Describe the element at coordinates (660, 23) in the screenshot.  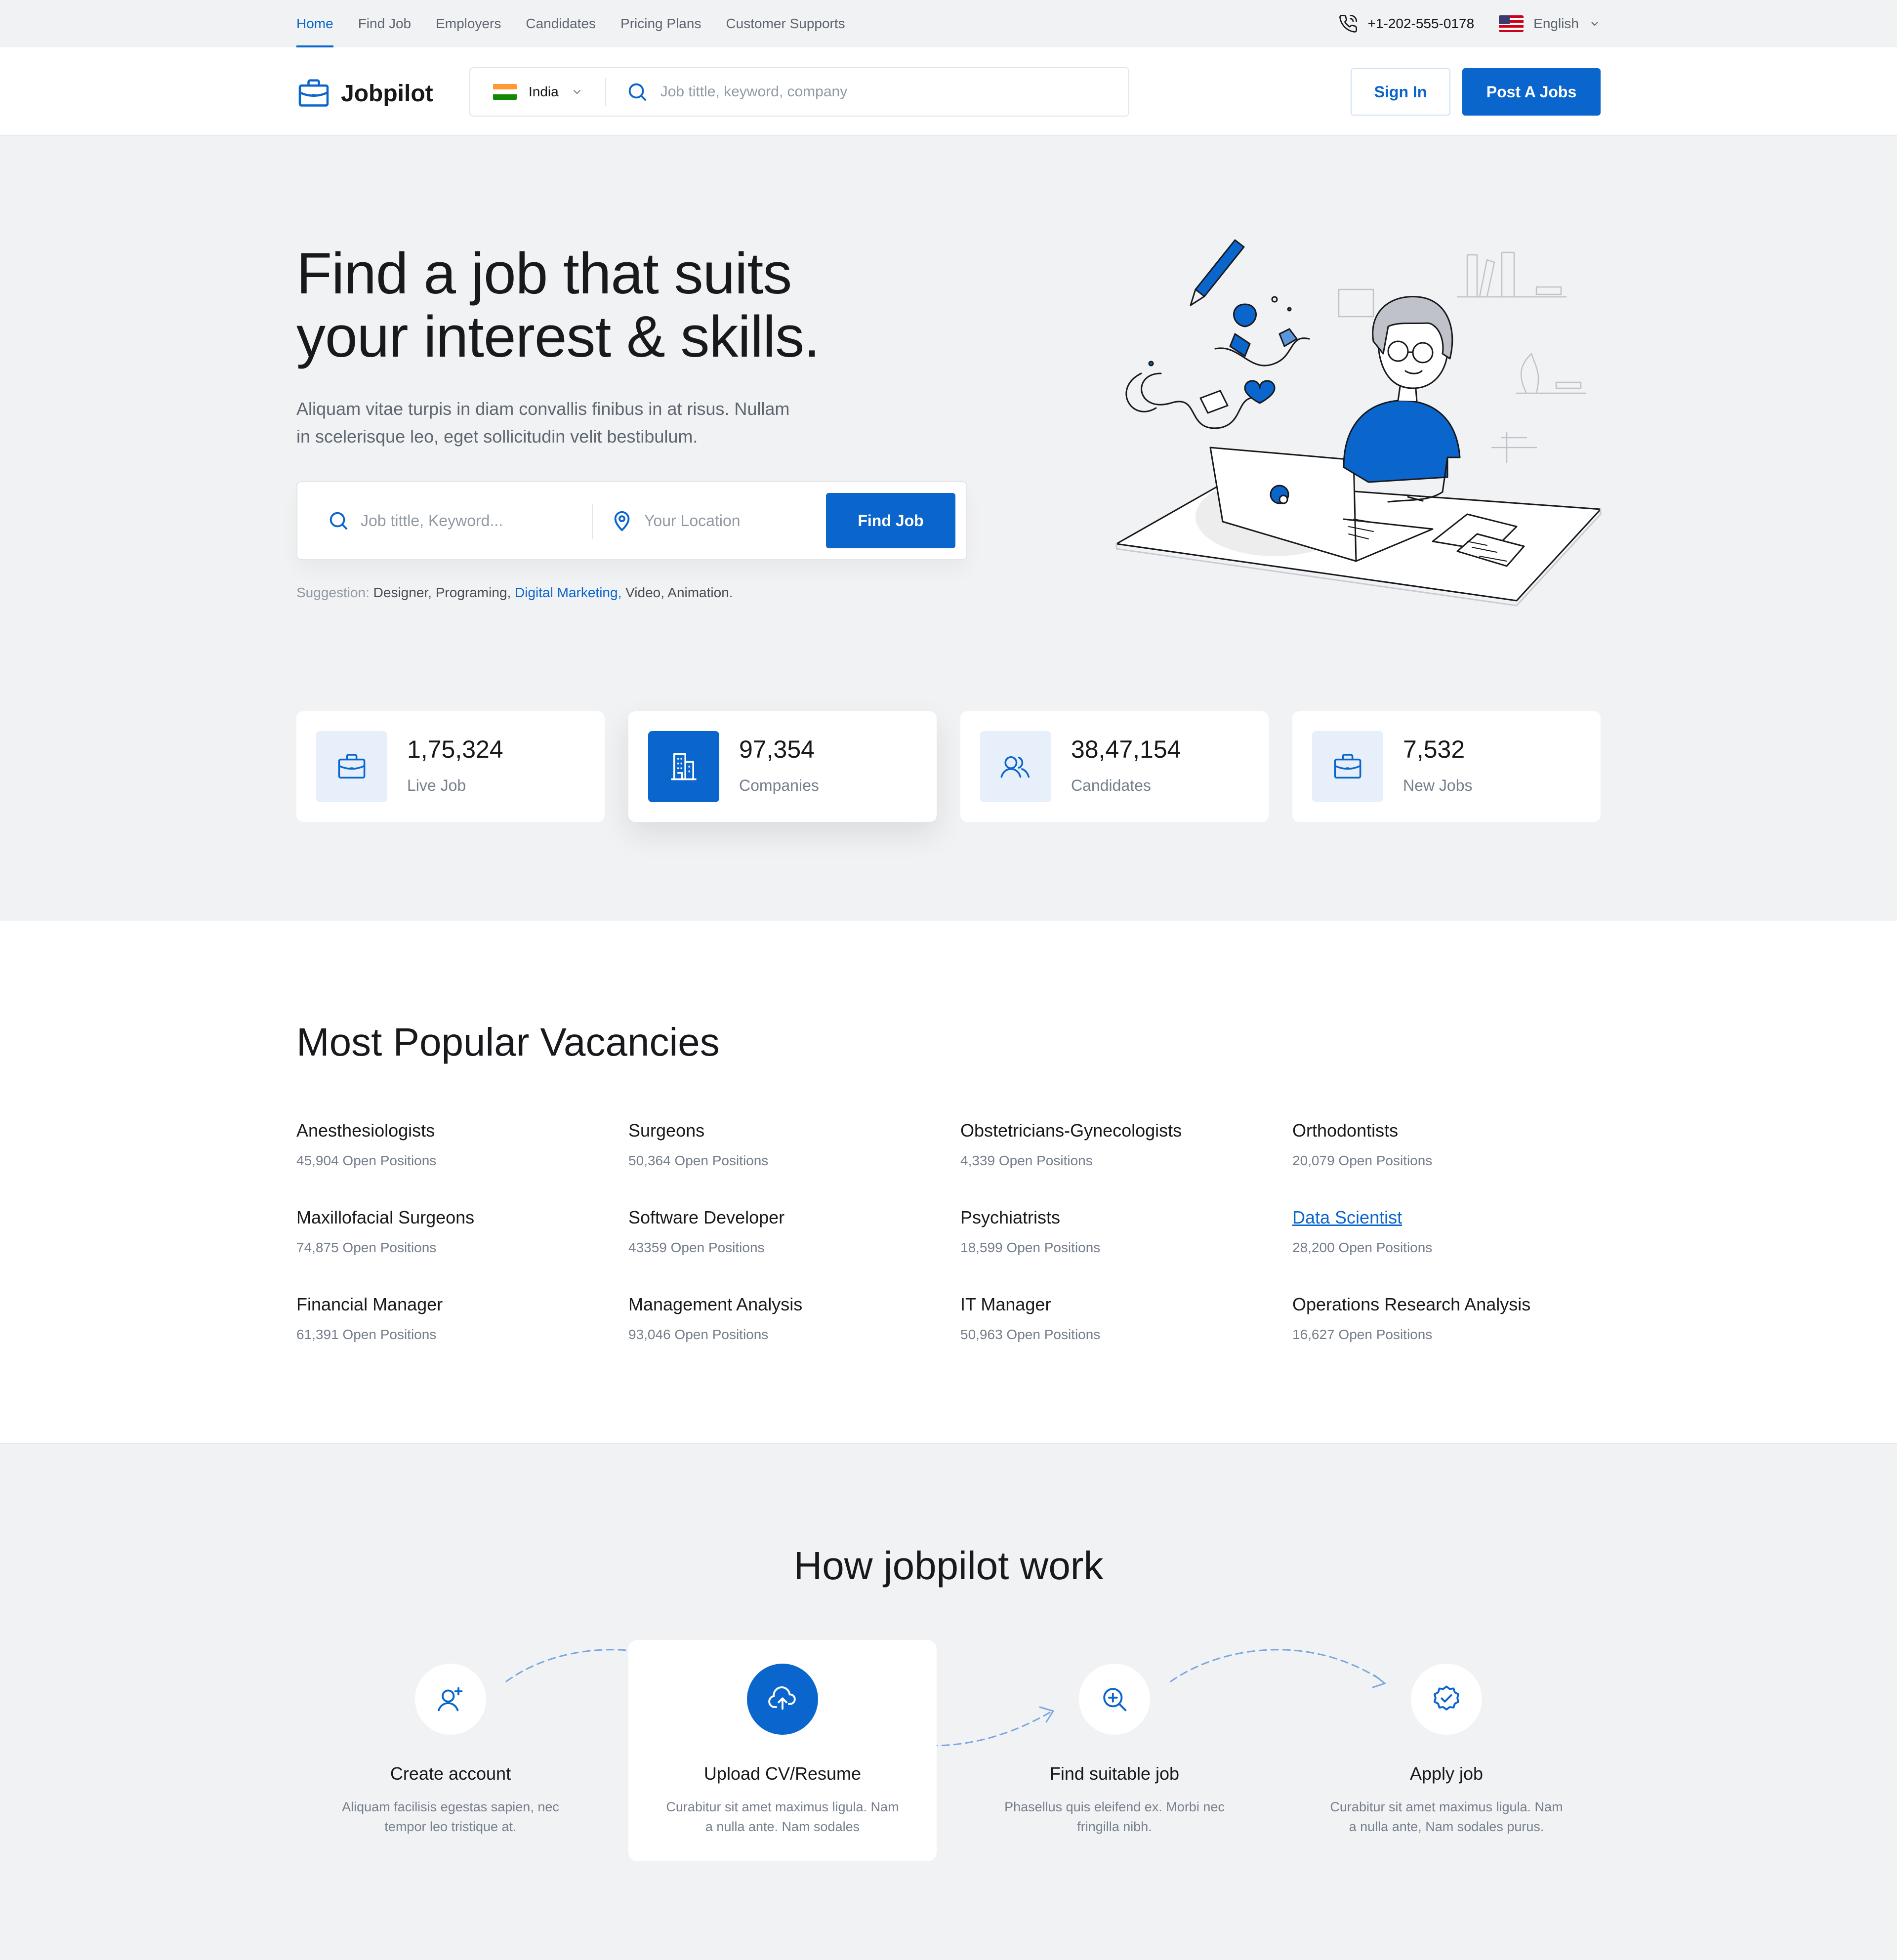
I see `nav-link-pricing-plans: Pricing Plans` at that location.